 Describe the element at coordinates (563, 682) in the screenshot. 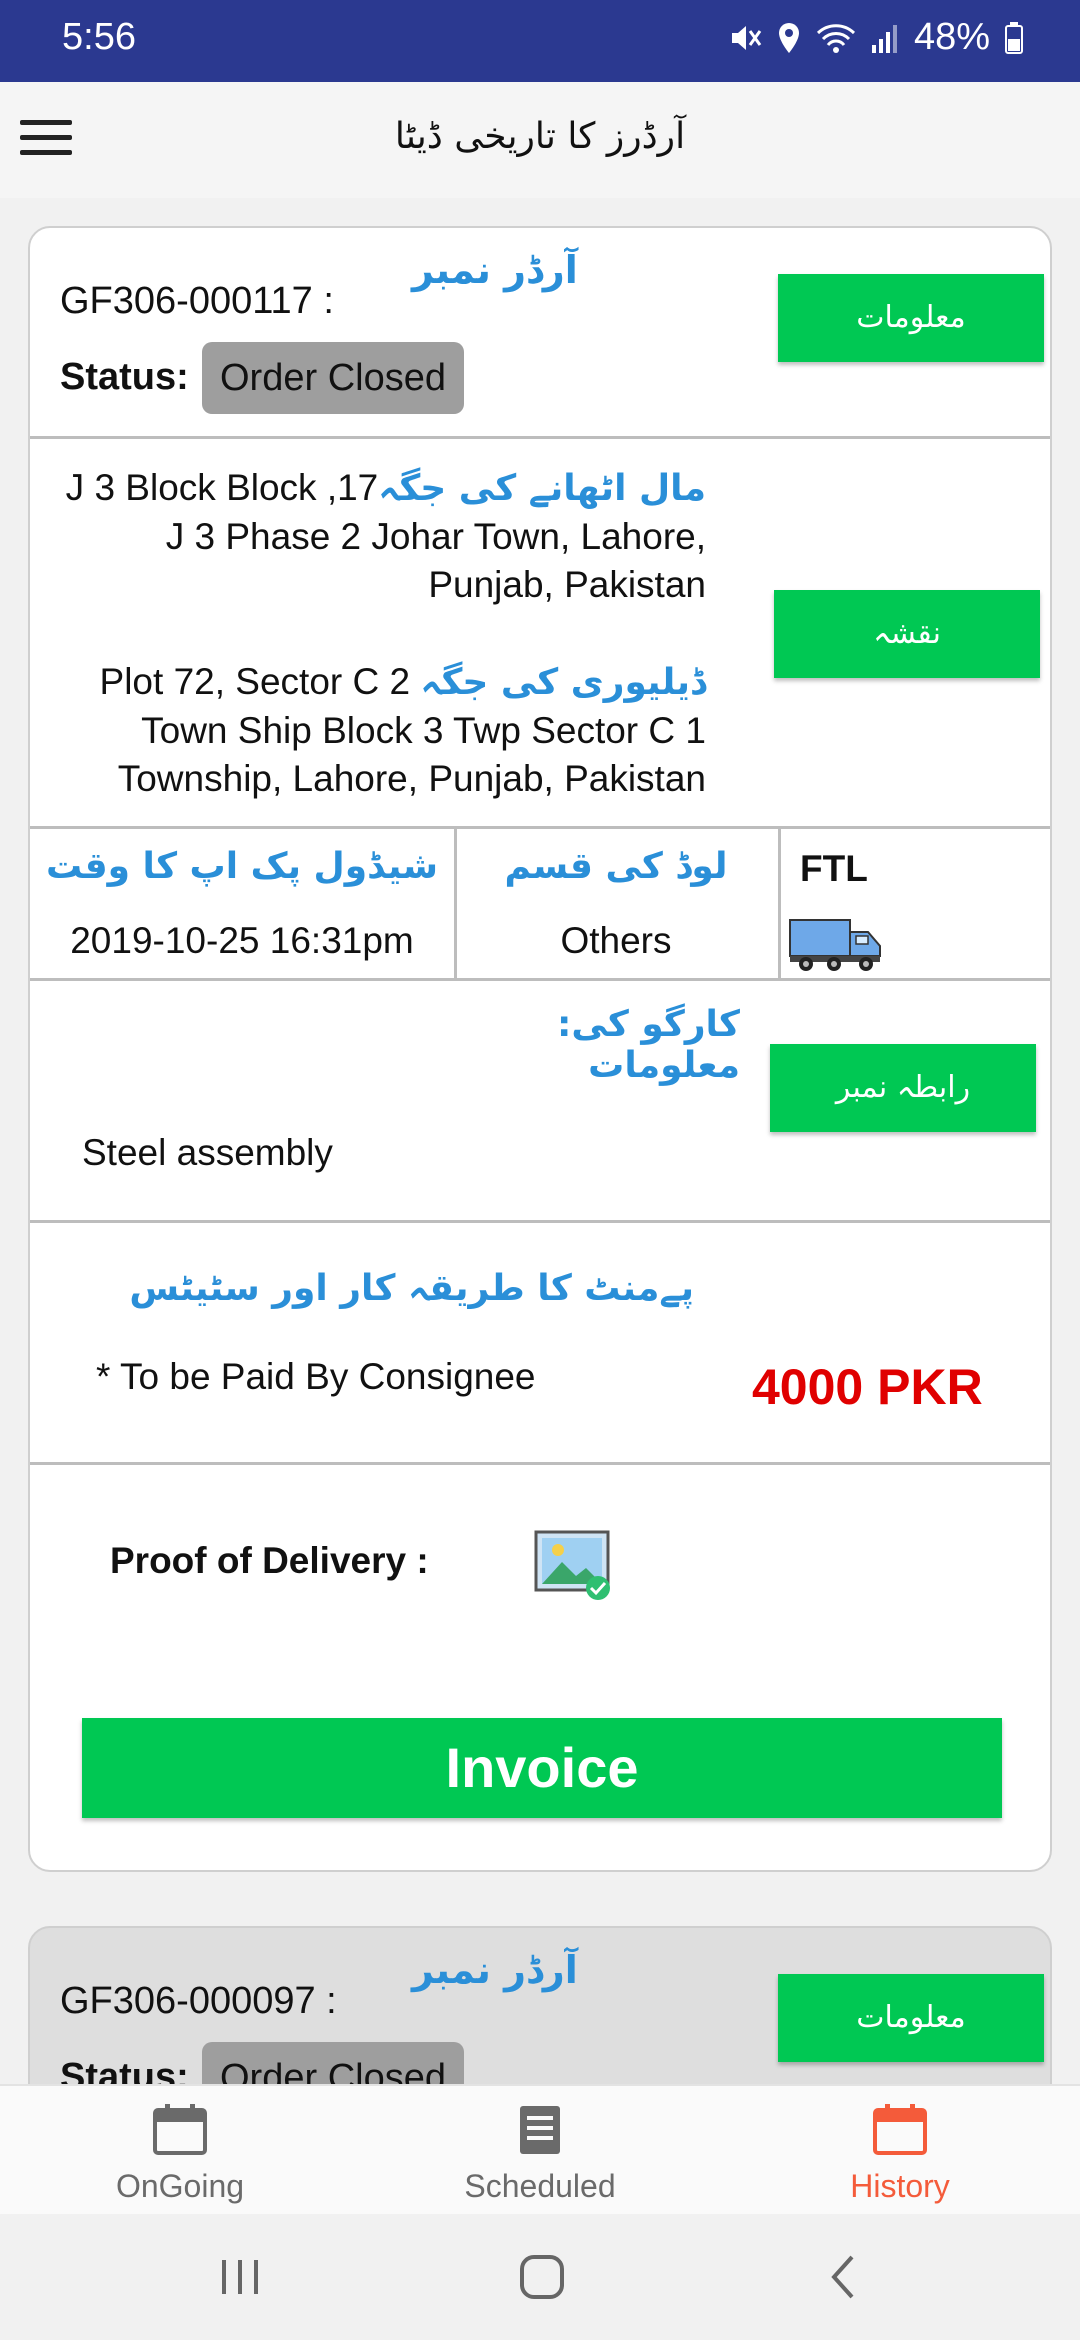

I see `delivery-label: ڈیلیوری کی جگہ` at that location.